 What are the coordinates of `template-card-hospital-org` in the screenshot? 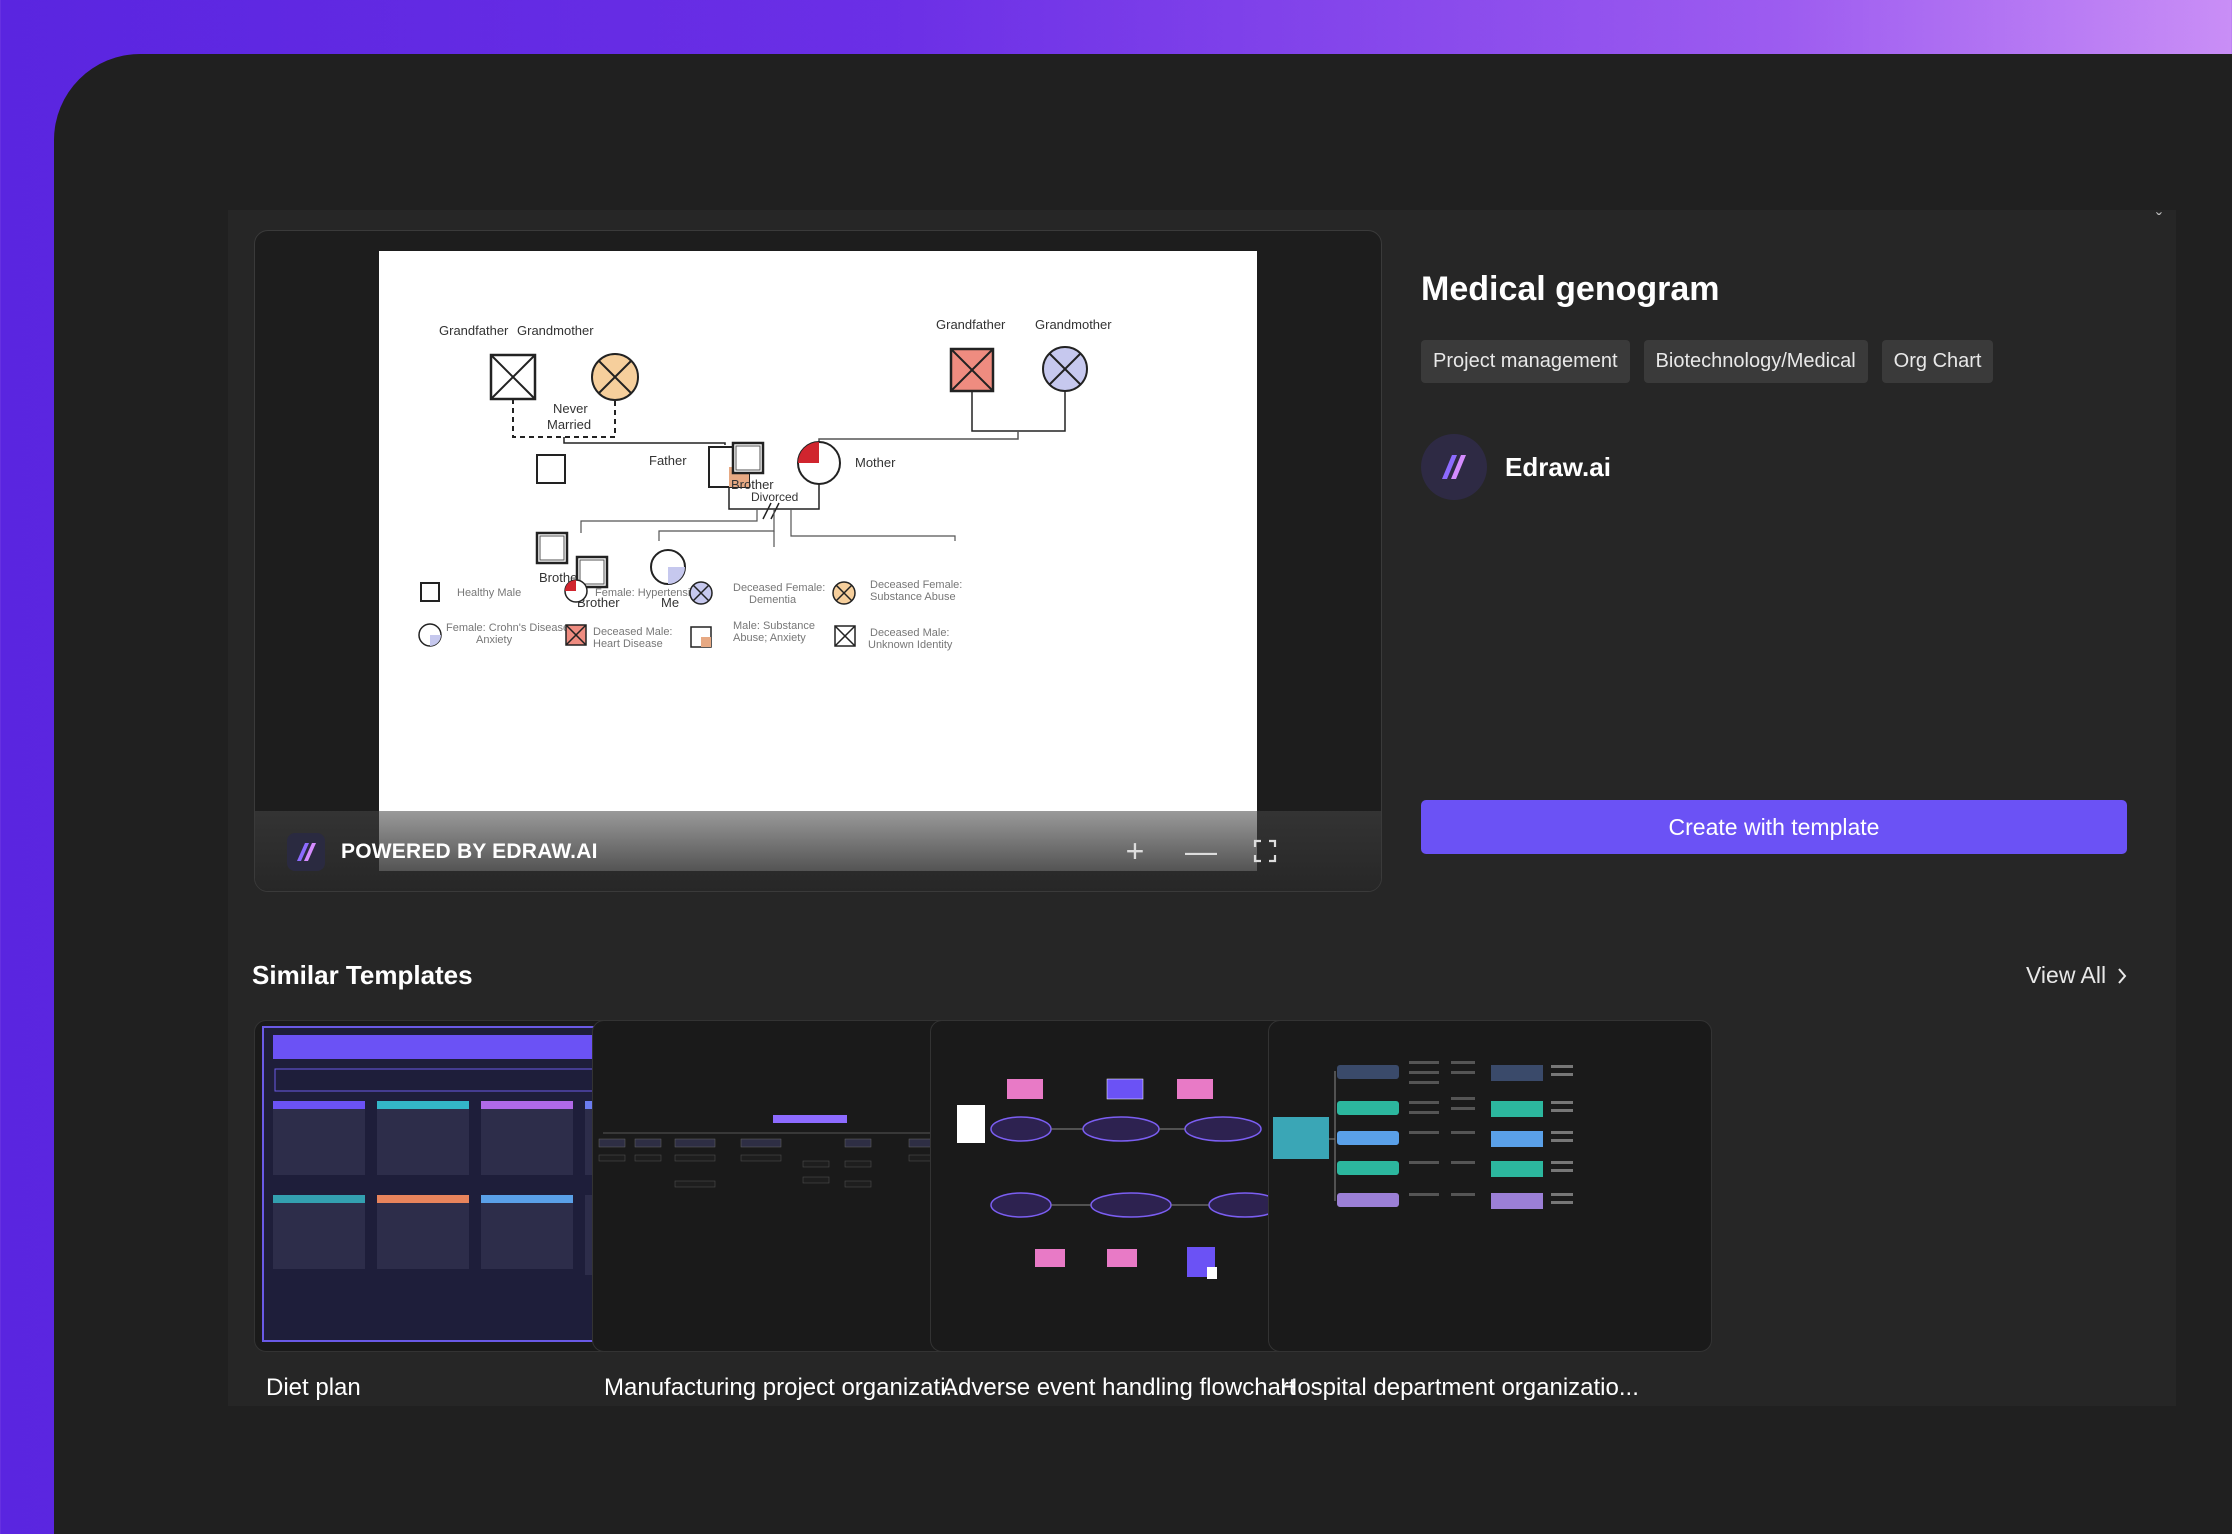 It's located at (1490, 1186).